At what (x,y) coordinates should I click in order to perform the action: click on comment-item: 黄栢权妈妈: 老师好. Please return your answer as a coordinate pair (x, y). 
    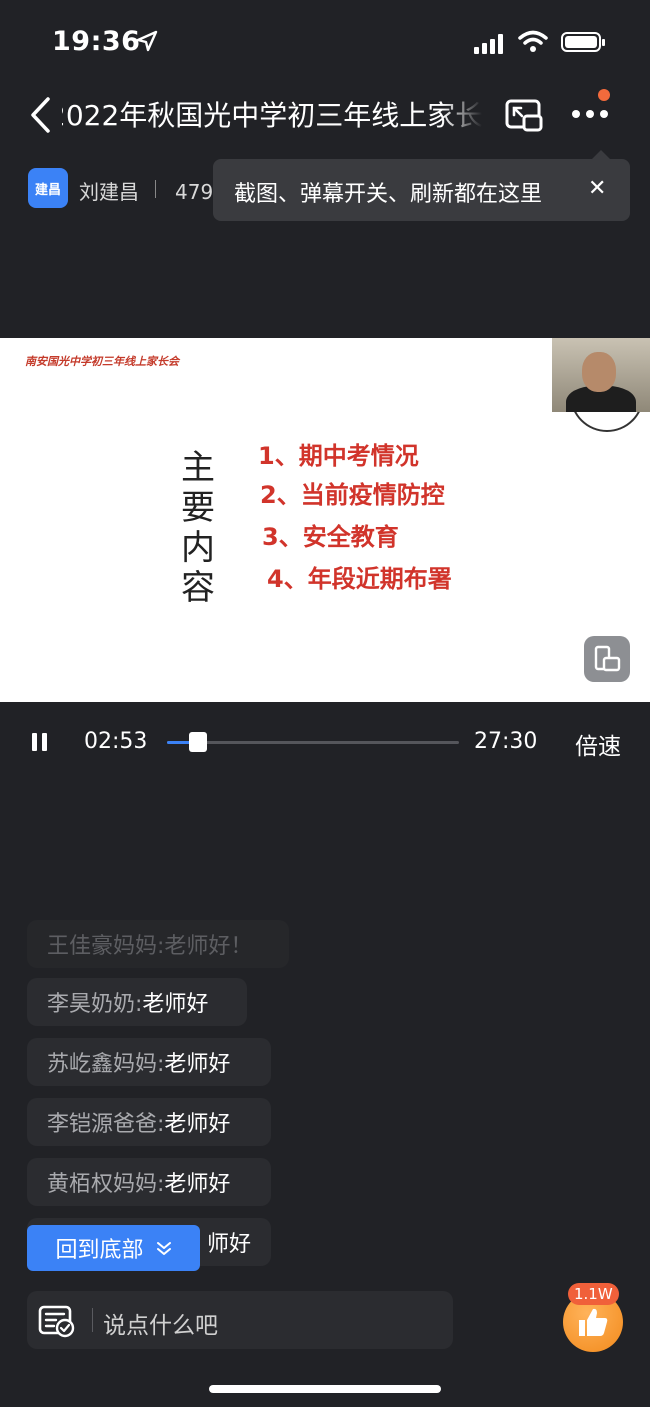
    Looking at the image, I should click on (149, 1182).